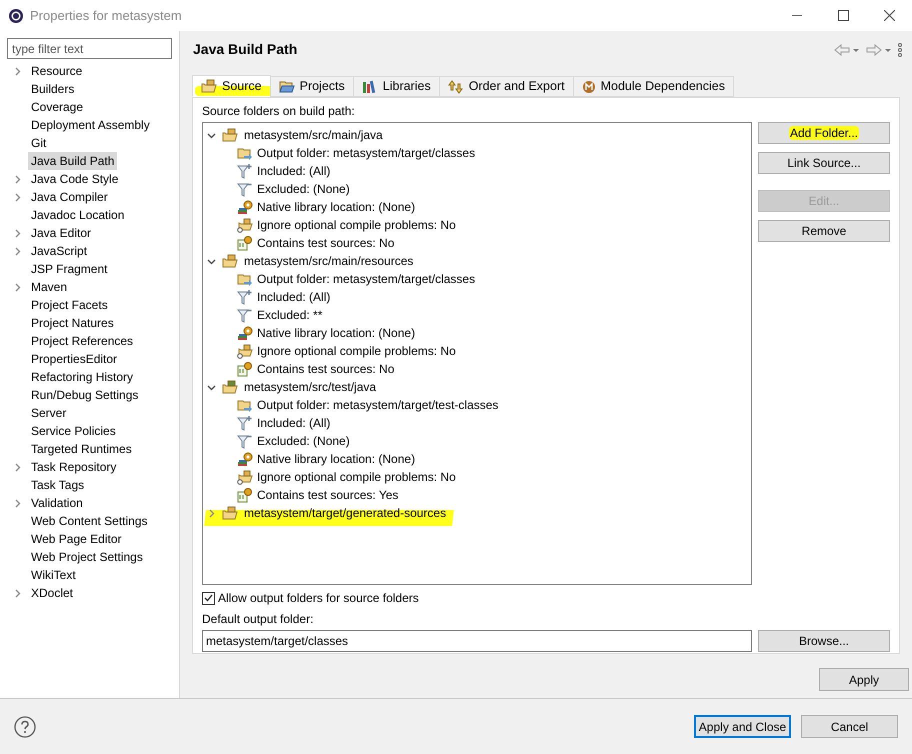 The image size is (912, 754). Describe the element at coordinates (843, 15) in the screenshot. I see `maximize-icon` at that location.